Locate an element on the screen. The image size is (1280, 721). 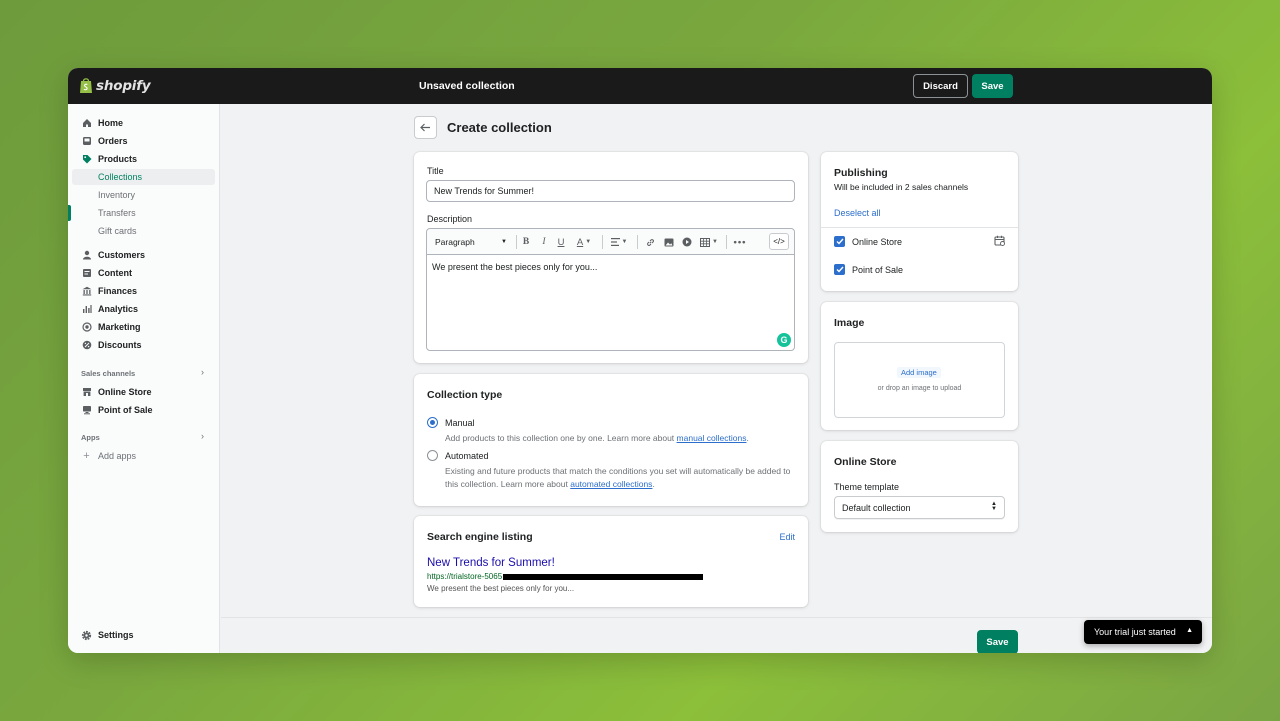
sidebar-item-collections: Collections is located at coordinates (143, 177).